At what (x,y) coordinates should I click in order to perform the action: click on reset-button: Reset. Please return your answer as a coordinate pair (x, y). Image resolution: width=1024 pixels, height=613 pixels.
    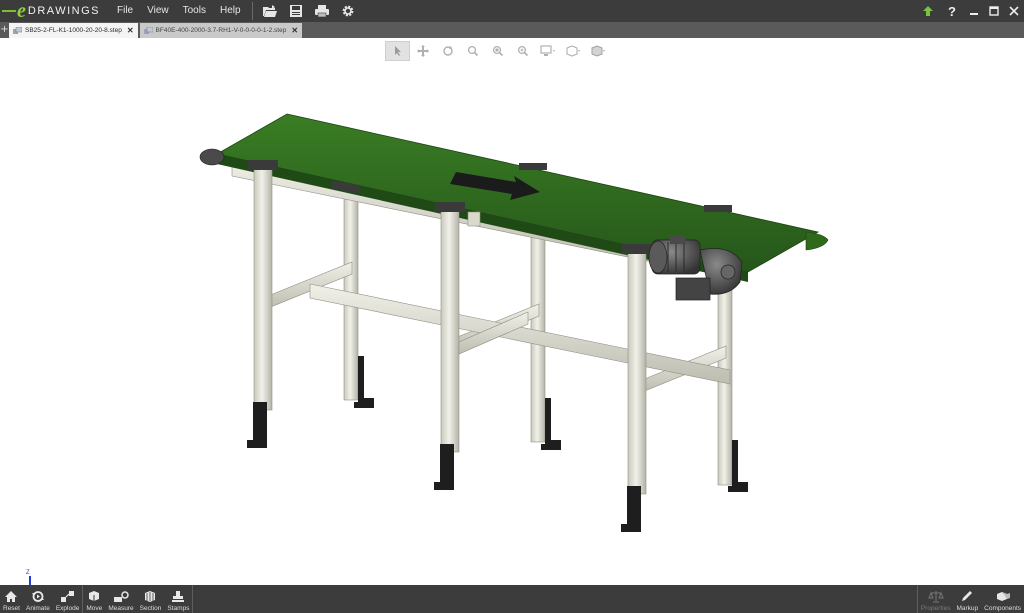
    Looking at the image, I should click on (11, 599).